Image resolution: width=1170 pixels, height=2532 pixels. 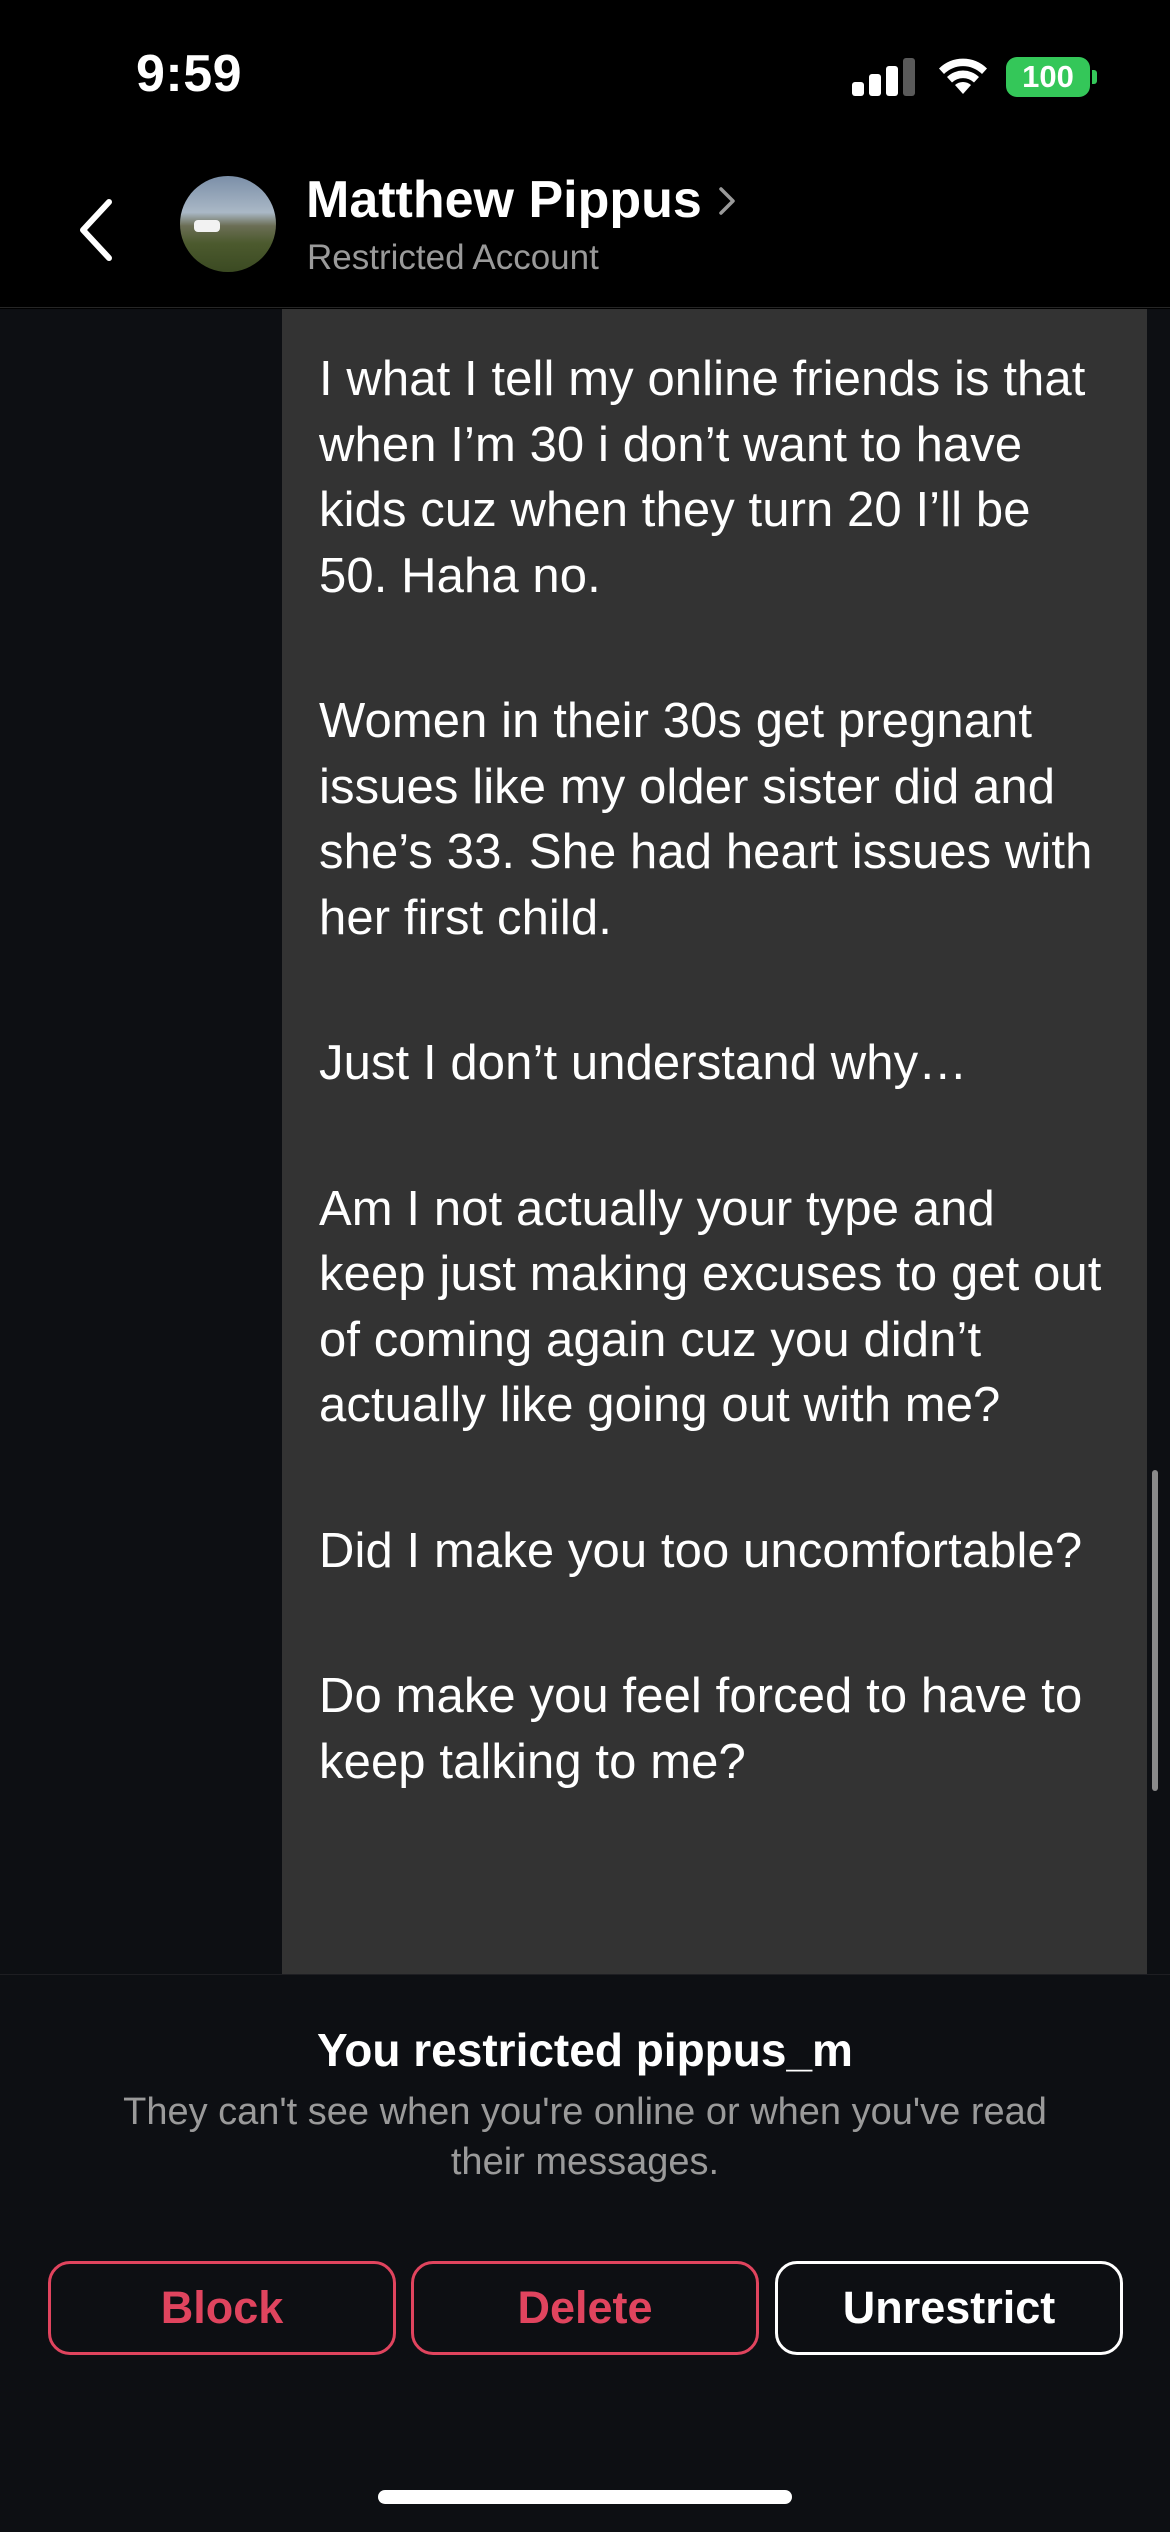 I want to click on avatar, so click(x=228, y=224).